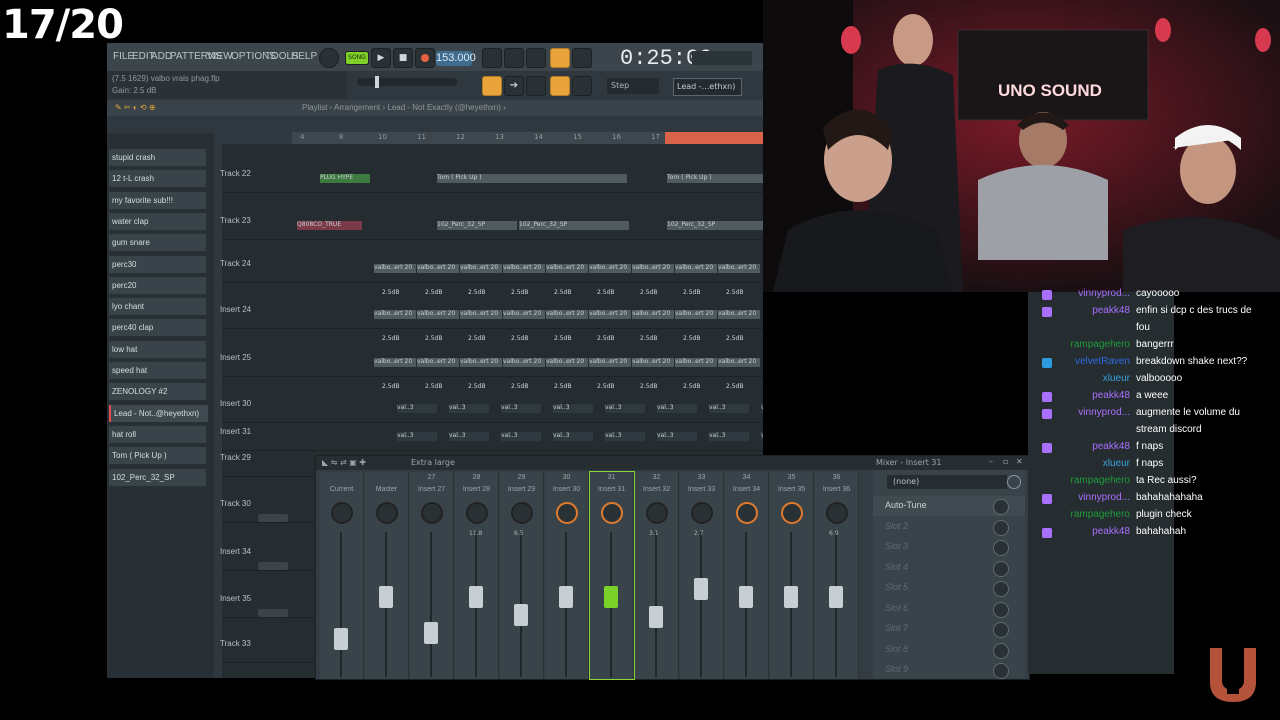  What do you see at coordinates (582, 86) in the screenshot?
I see `mixer-toggle-button` at bounding box center [582, 86].